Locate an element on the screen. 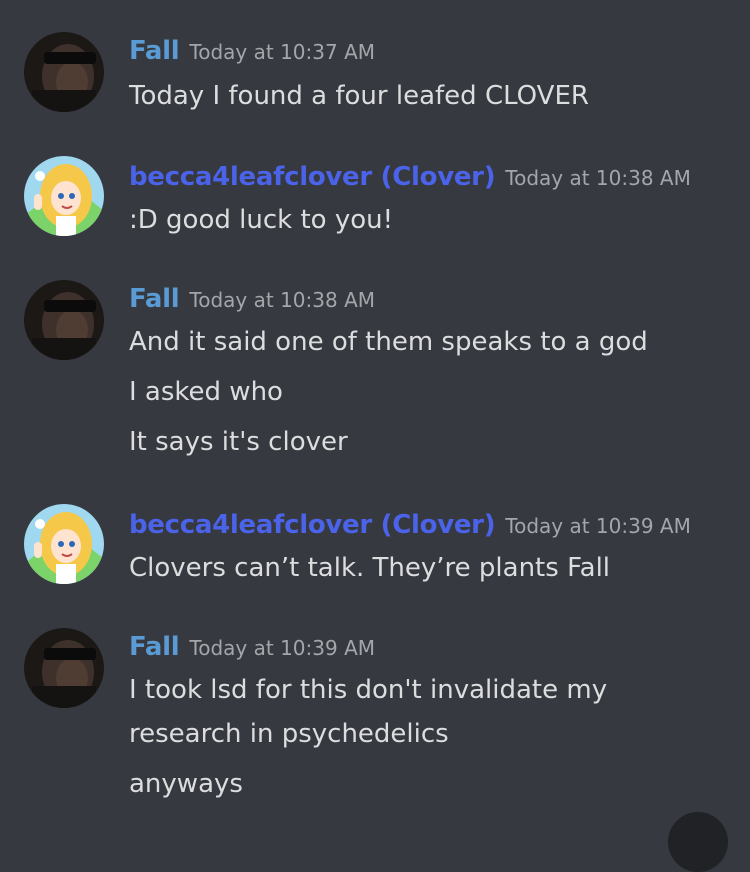  message-header: Fall Today at 10:37 AM is located at coordinates (252, 51).